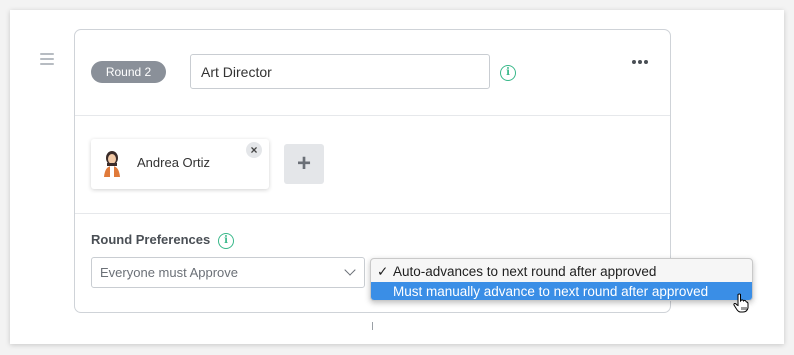 The height and width of the screenshot is (355, 794). What do you see at coordinates (173, 162) in the screenshot?
I see `member-name: Andrea Ortiz` at bounding box center [173, 162].